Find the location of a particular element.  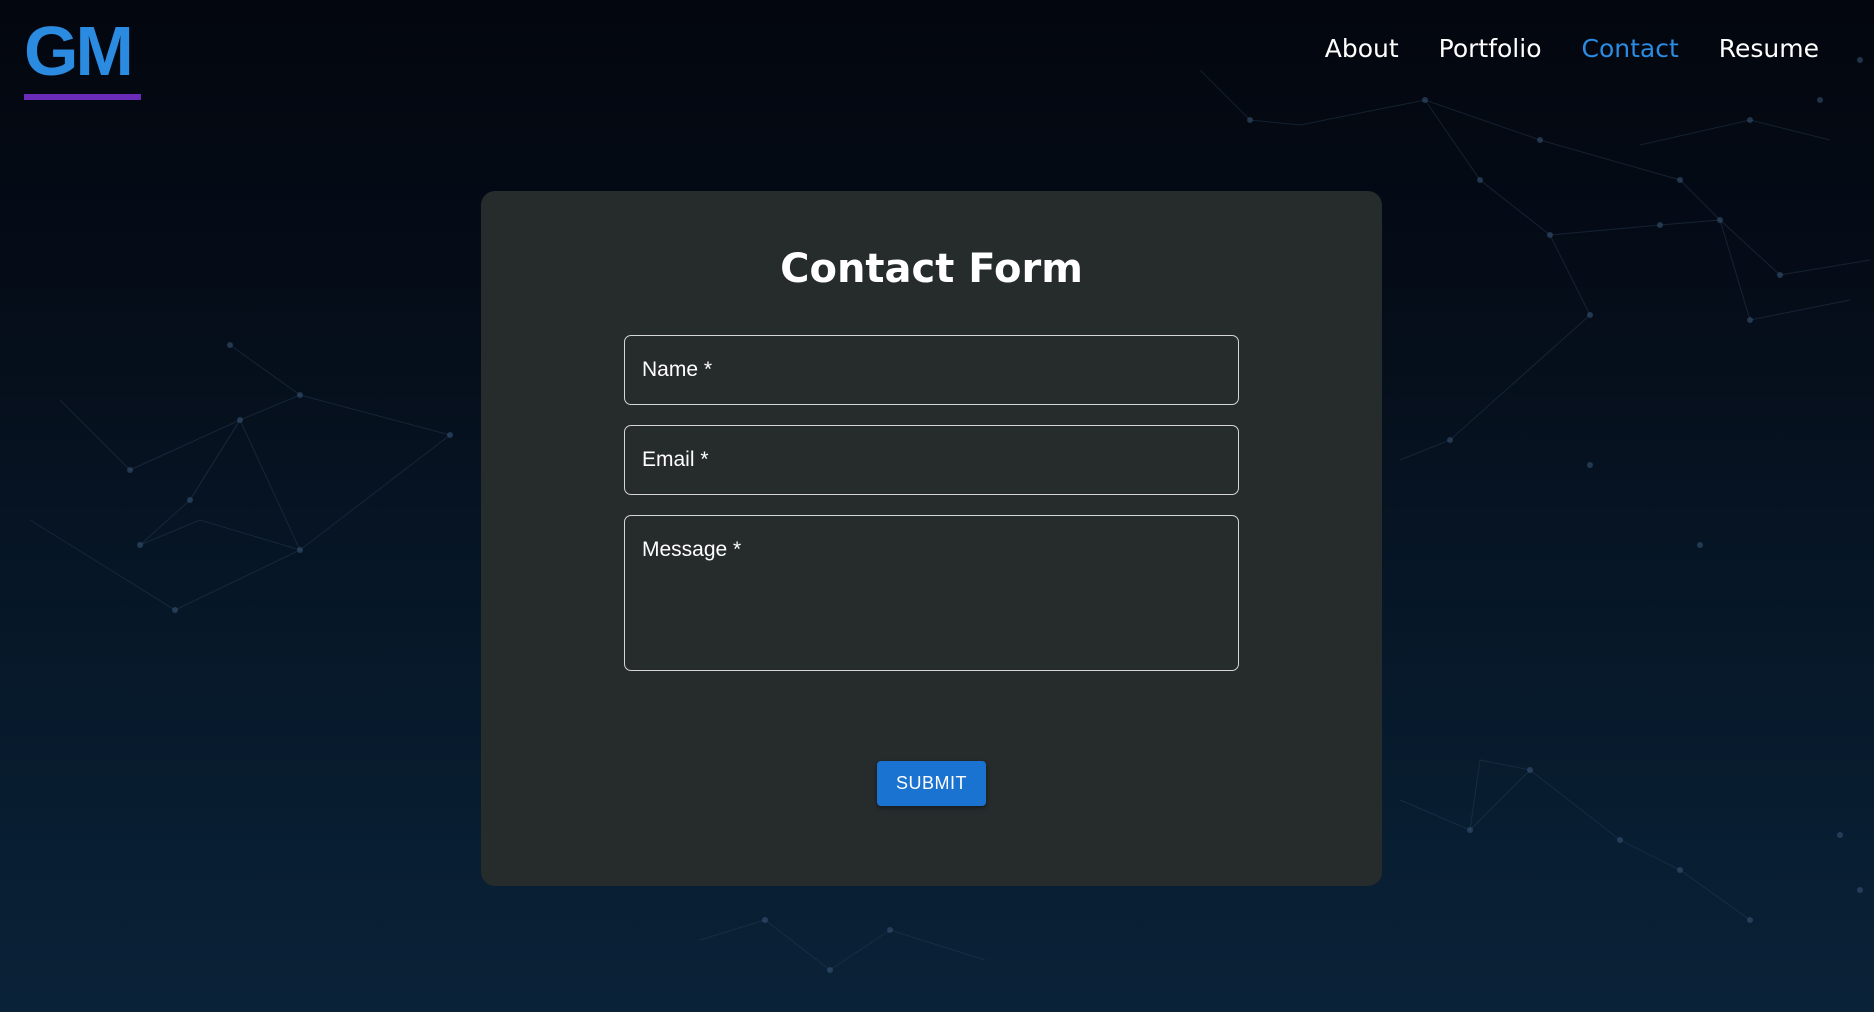

submit-button: SUBMIT is located at coordinates (931, 783).